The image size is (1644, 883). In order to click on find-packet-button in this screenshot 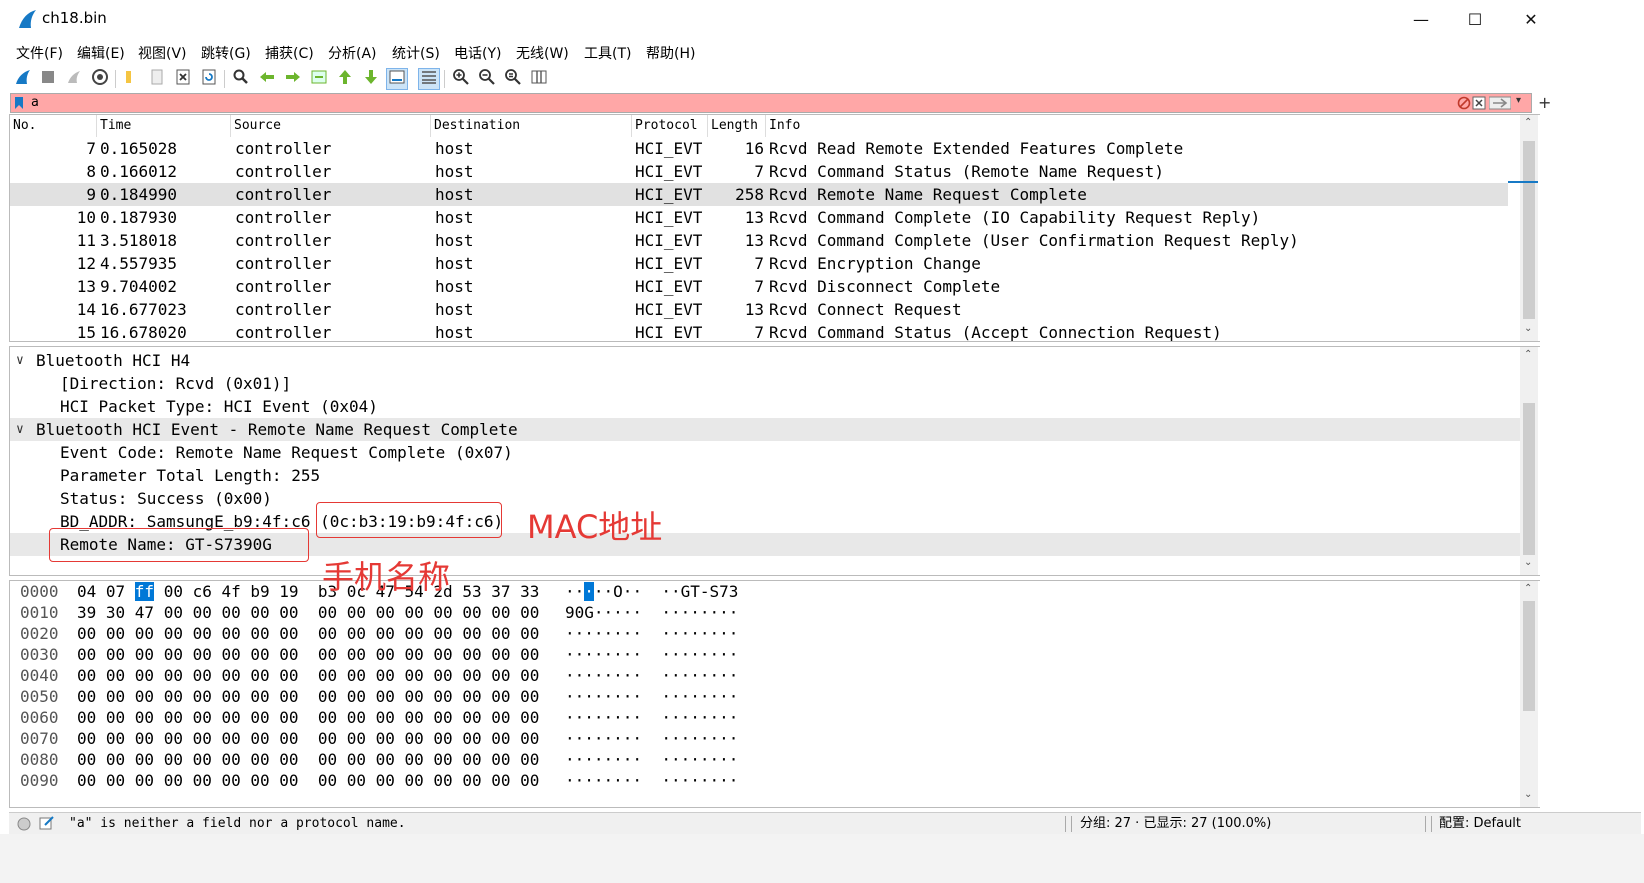, I will do `click(241, 79)`.